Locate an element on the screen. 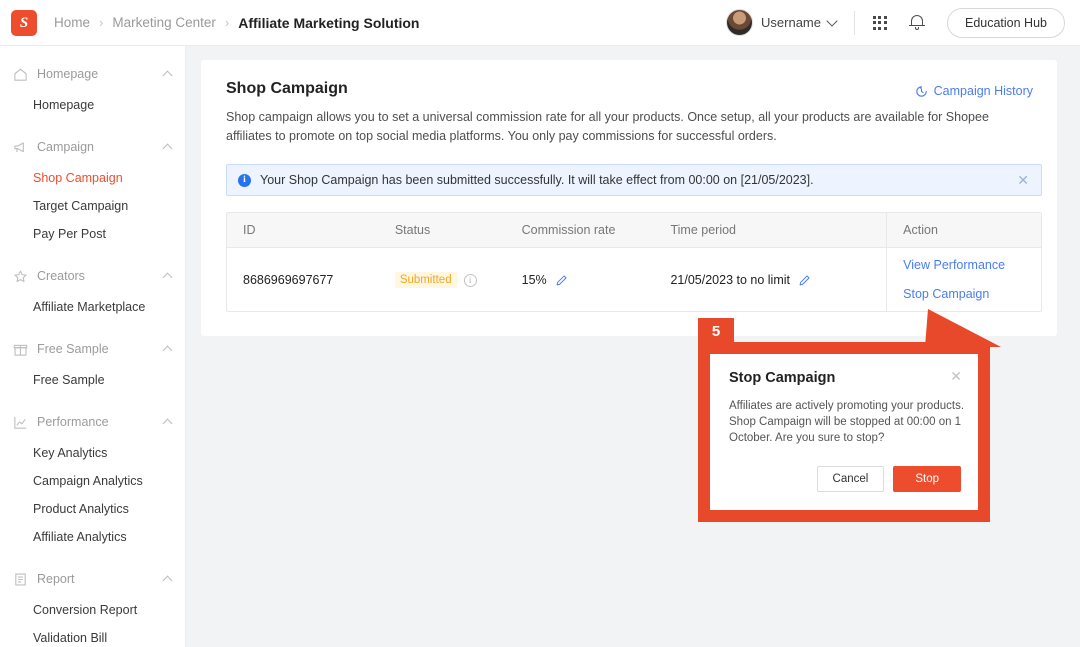  stop-campaign-link: Stop Campaign is located at coordinates (946, 294).